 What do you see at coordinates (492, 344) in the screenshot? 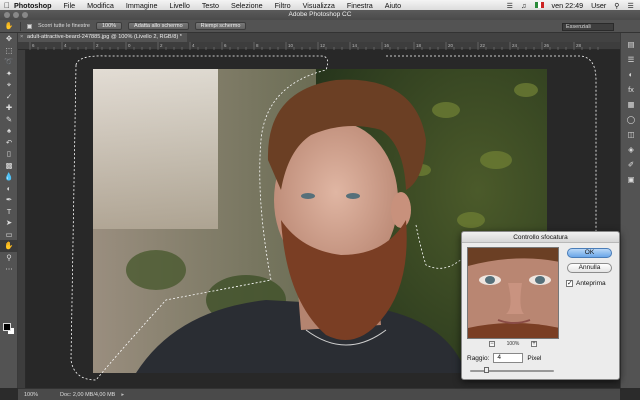
I see `zoom-out-button: −` at bounding box center [492, 344].